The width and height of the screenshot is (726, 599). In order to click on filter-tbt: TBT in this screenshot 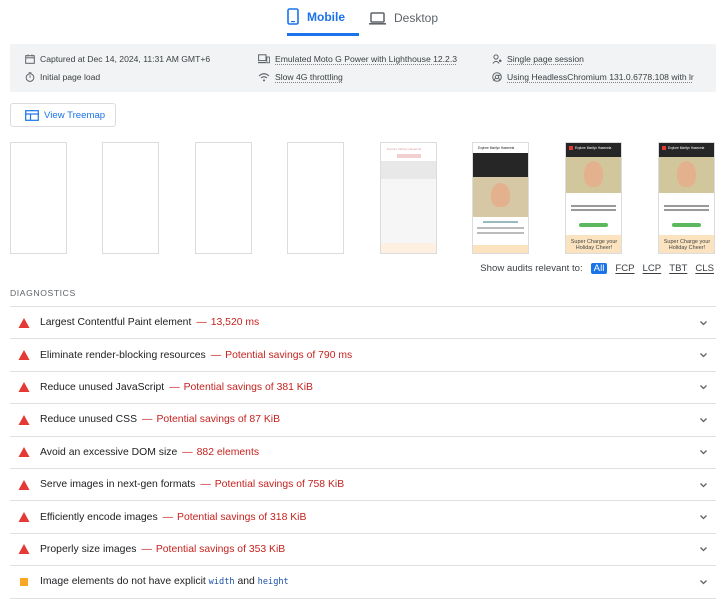, I will do `click(678, 268)`.